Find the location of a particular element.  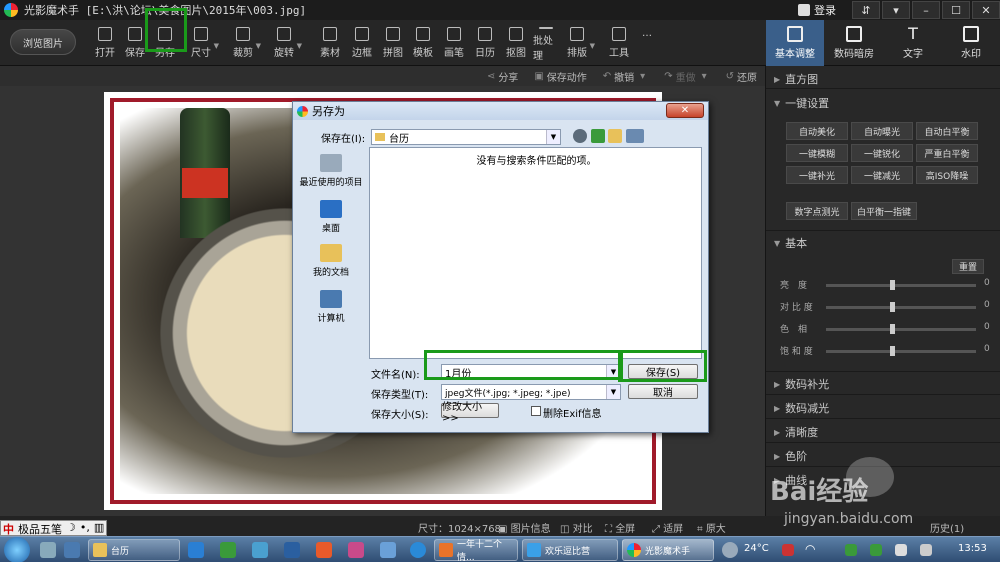

ime-keyboard-icon: ▥ is located at coordinates (99, 528).